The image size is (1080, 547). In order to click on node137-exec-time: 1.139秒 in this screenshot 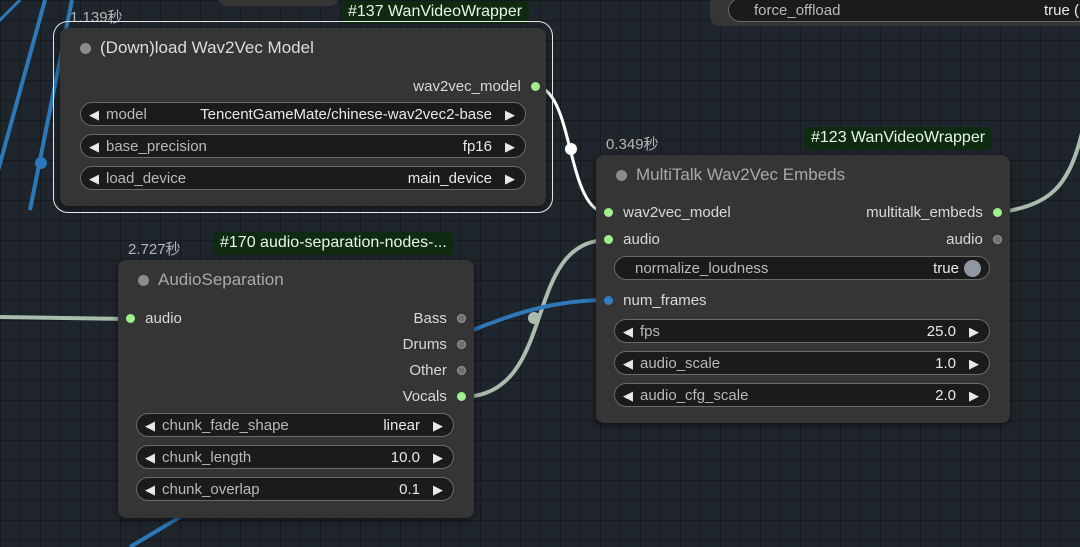, I will do `click(96, 17)`.